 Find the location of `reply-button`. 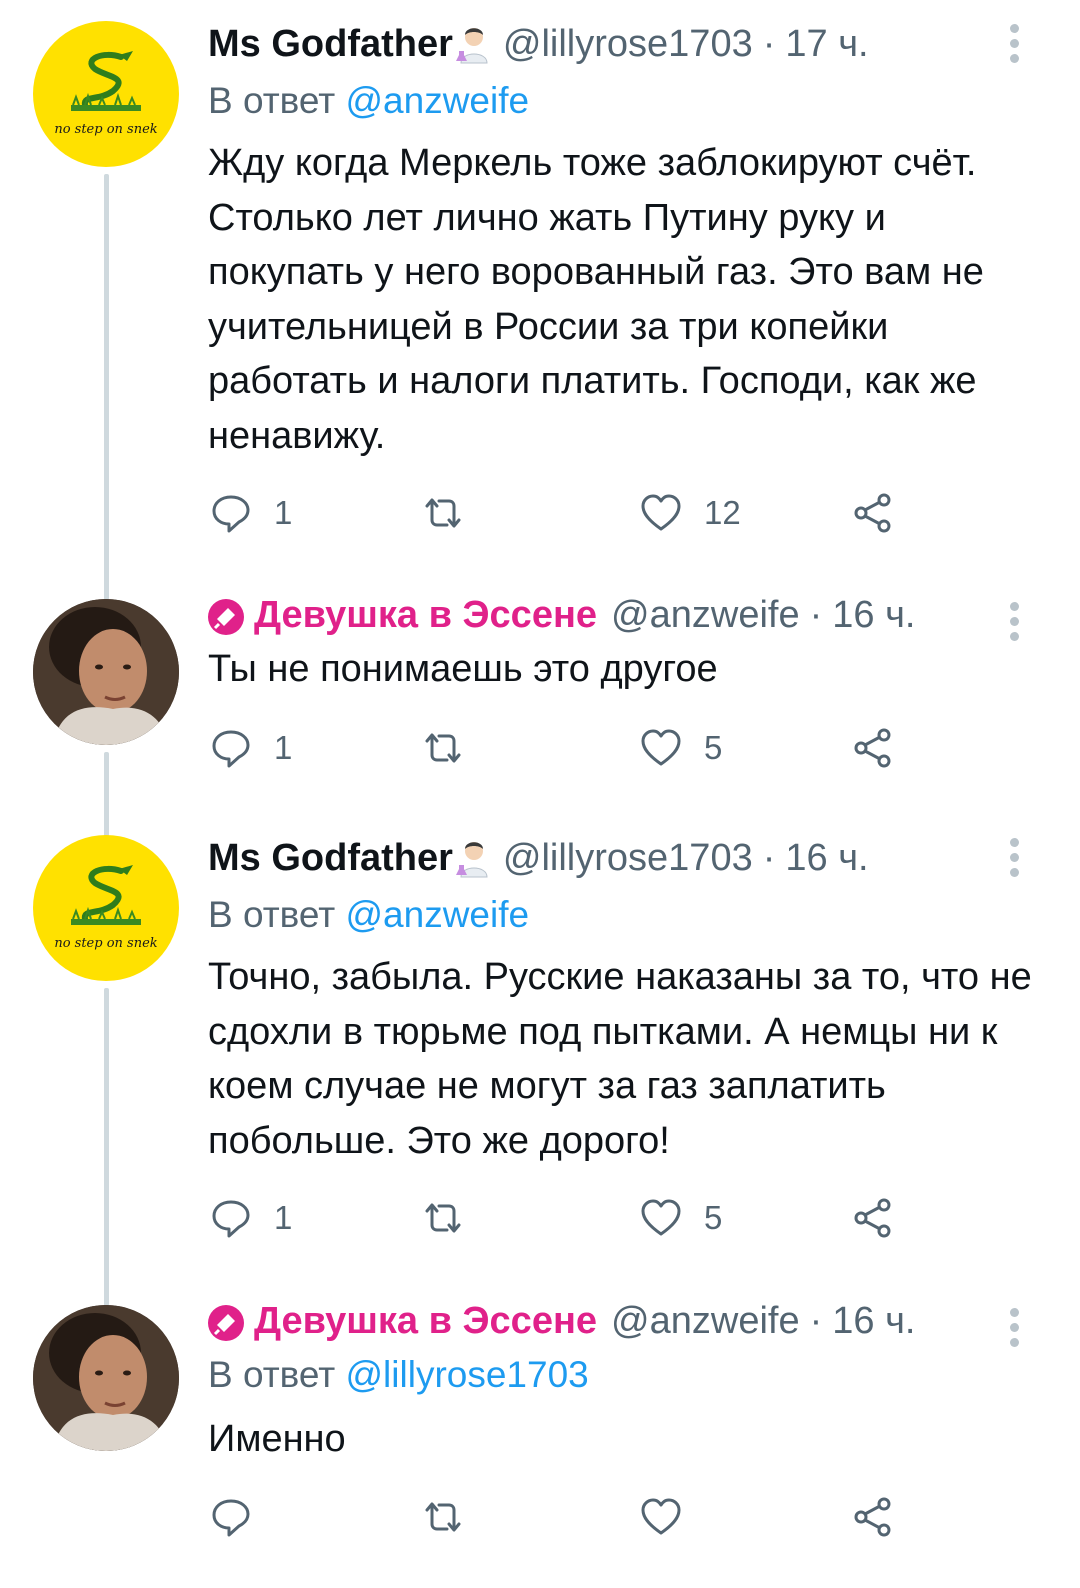

reply-button is located at coordinates (241, 1517).